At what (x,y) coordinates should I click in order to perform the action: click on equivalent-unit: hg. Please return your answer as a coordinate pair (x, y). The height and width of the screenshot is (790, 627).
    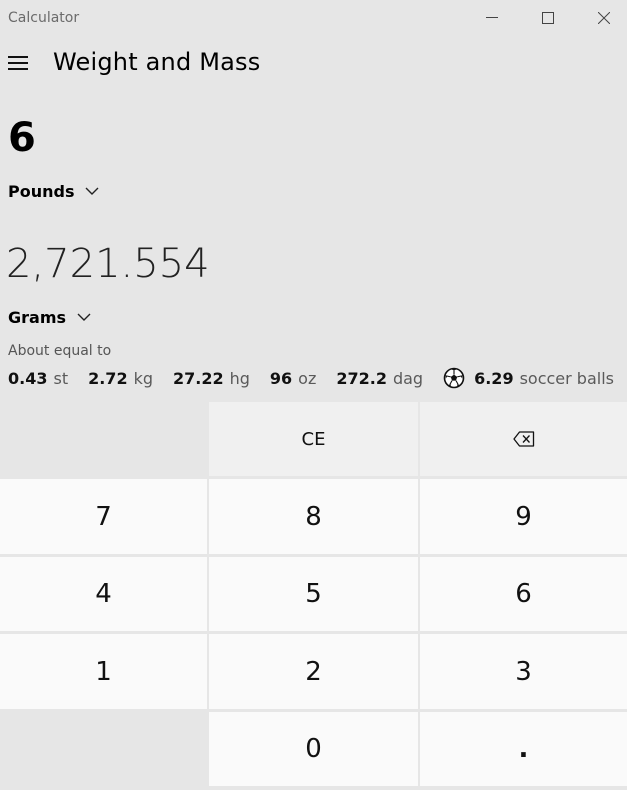
    Looking at the image, I should click on (239, 378).